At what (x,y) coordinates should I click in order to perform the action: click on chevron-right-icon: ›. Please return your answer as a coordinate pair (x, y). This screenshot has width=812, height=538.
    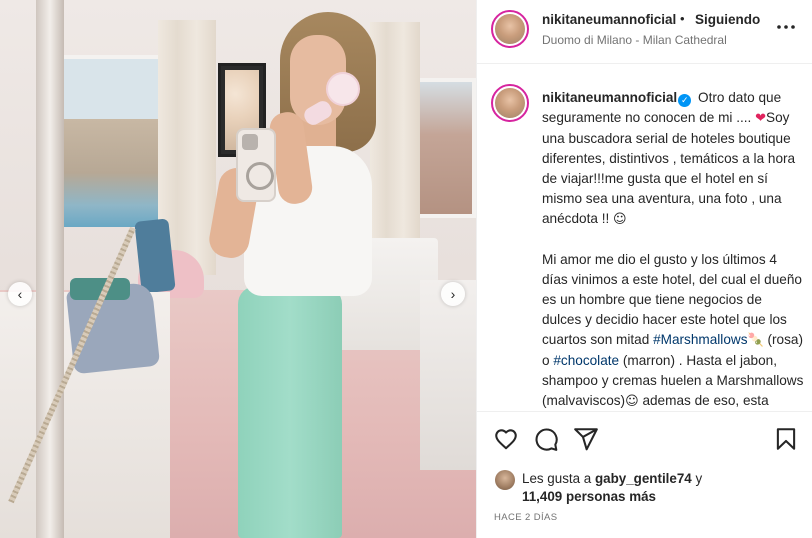
    Looking at the image, I should click on (453, 294).